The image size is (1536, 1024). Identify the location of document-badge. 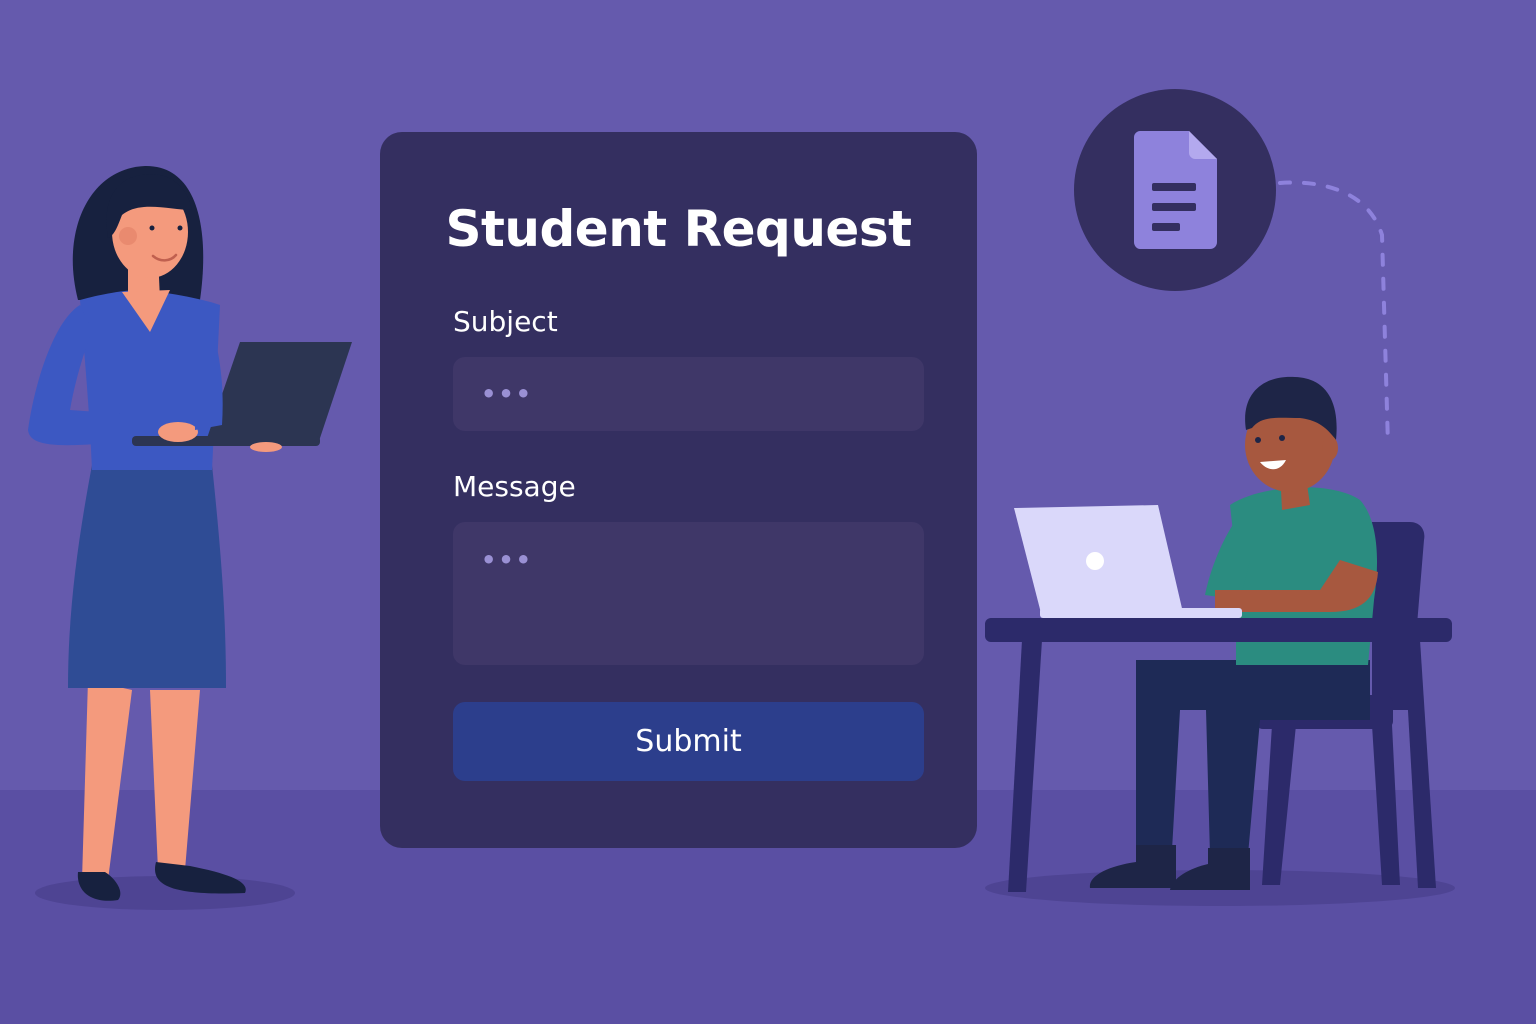
(1232, 268).